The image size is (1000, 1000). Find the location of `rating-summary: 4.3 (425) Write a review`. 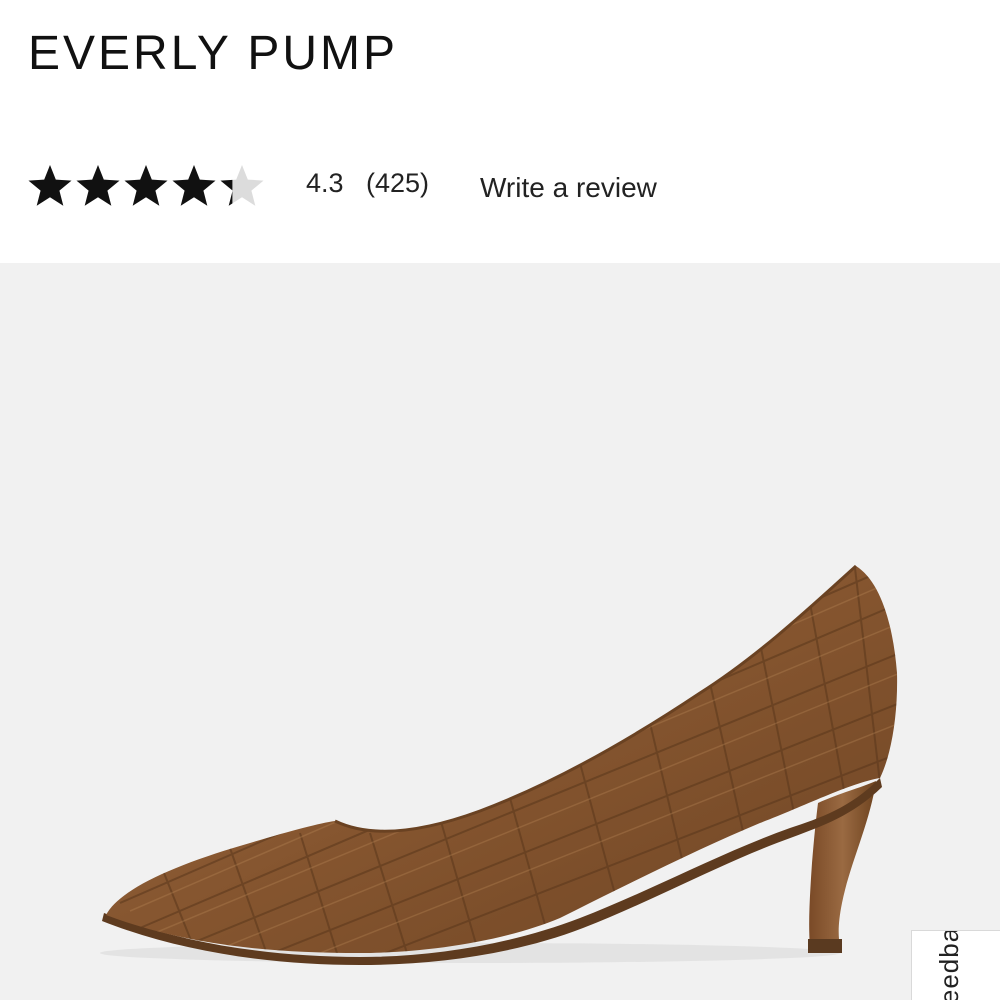

rating-summary: 4.3 (425) Write a review is located at coordinates (506, 186).